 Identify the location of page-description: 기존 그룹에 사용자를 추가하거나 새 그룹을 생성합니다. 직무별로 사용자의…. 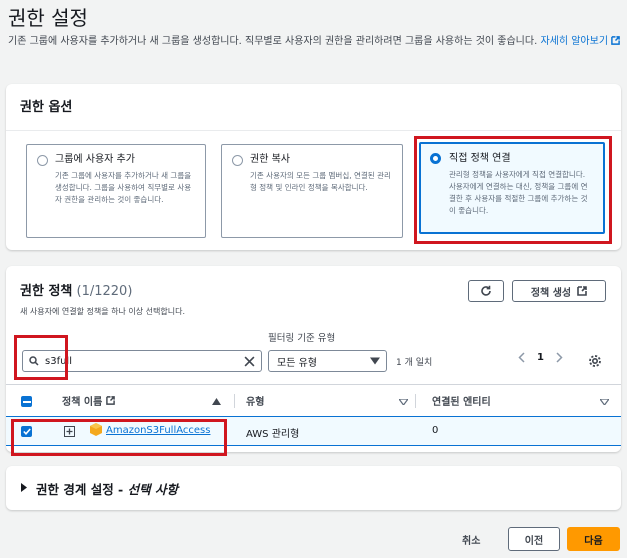
(315, 41).